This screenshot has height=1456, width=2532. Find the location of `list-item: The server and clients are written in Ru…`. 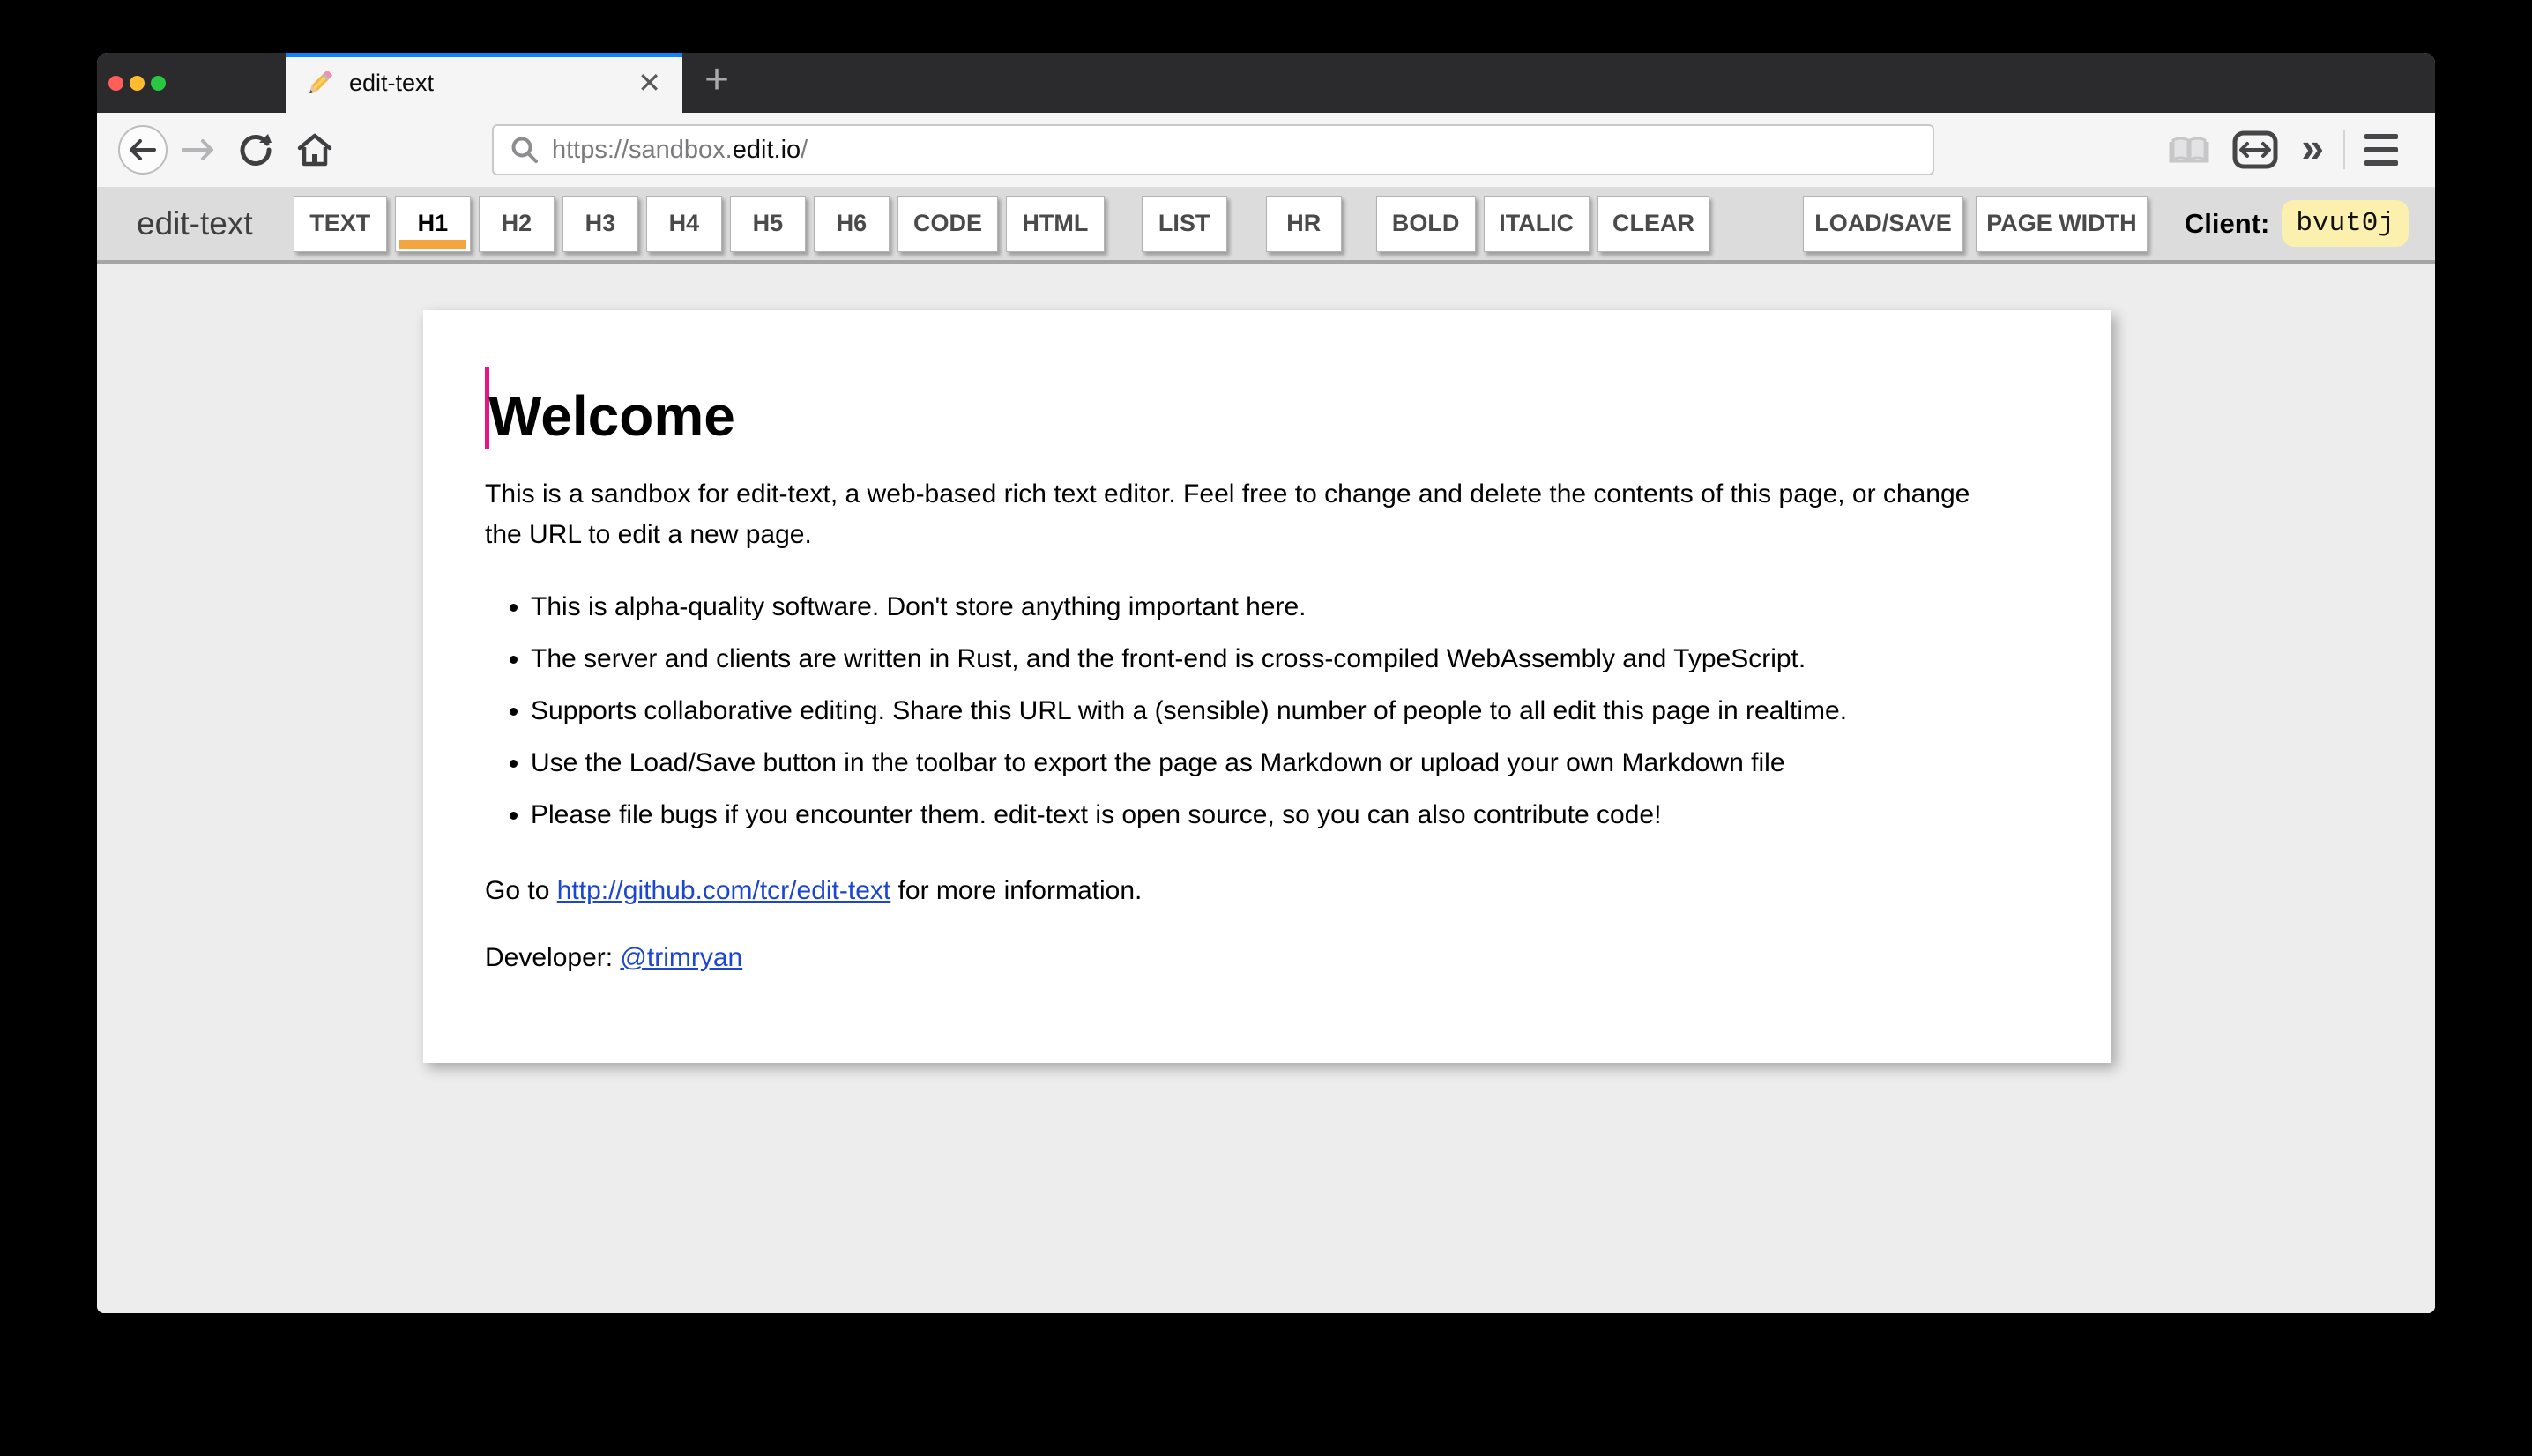

list-item: The server and clients are written in Ru… is located at coordinates (1290, 659).